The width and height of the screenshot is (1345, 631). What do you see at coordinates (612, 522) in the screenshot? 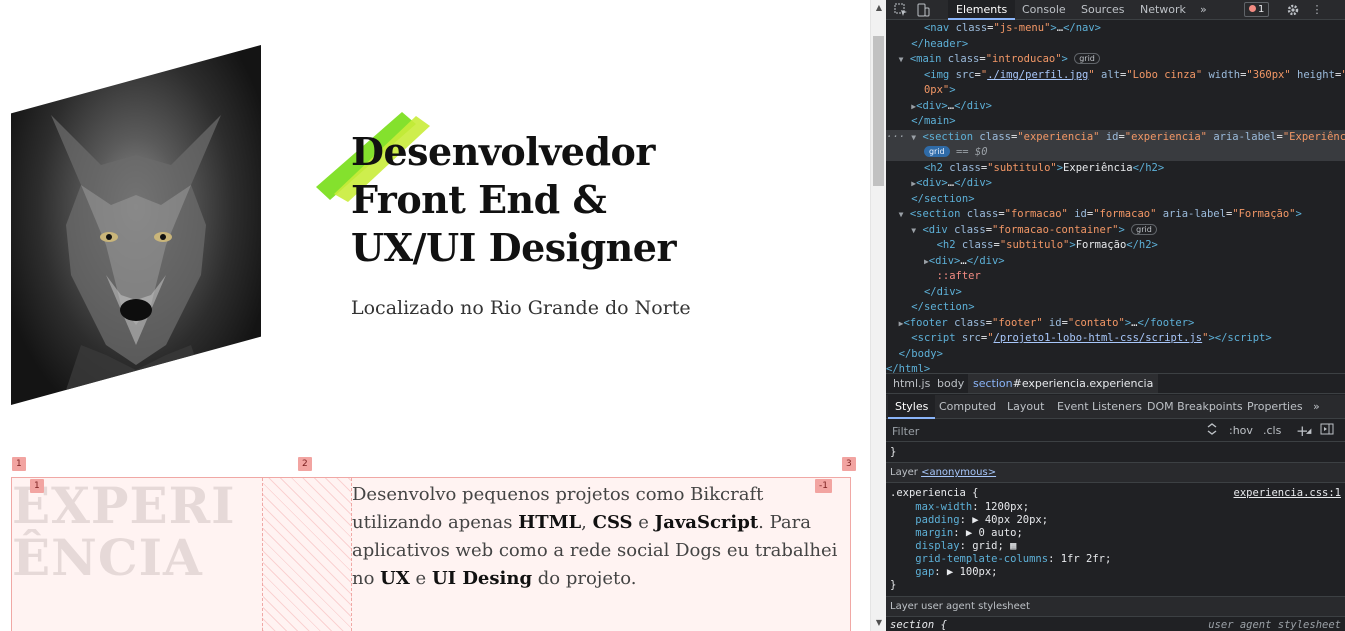
I see `exp-text-bold: CSS` at bounding box center [612, 522].